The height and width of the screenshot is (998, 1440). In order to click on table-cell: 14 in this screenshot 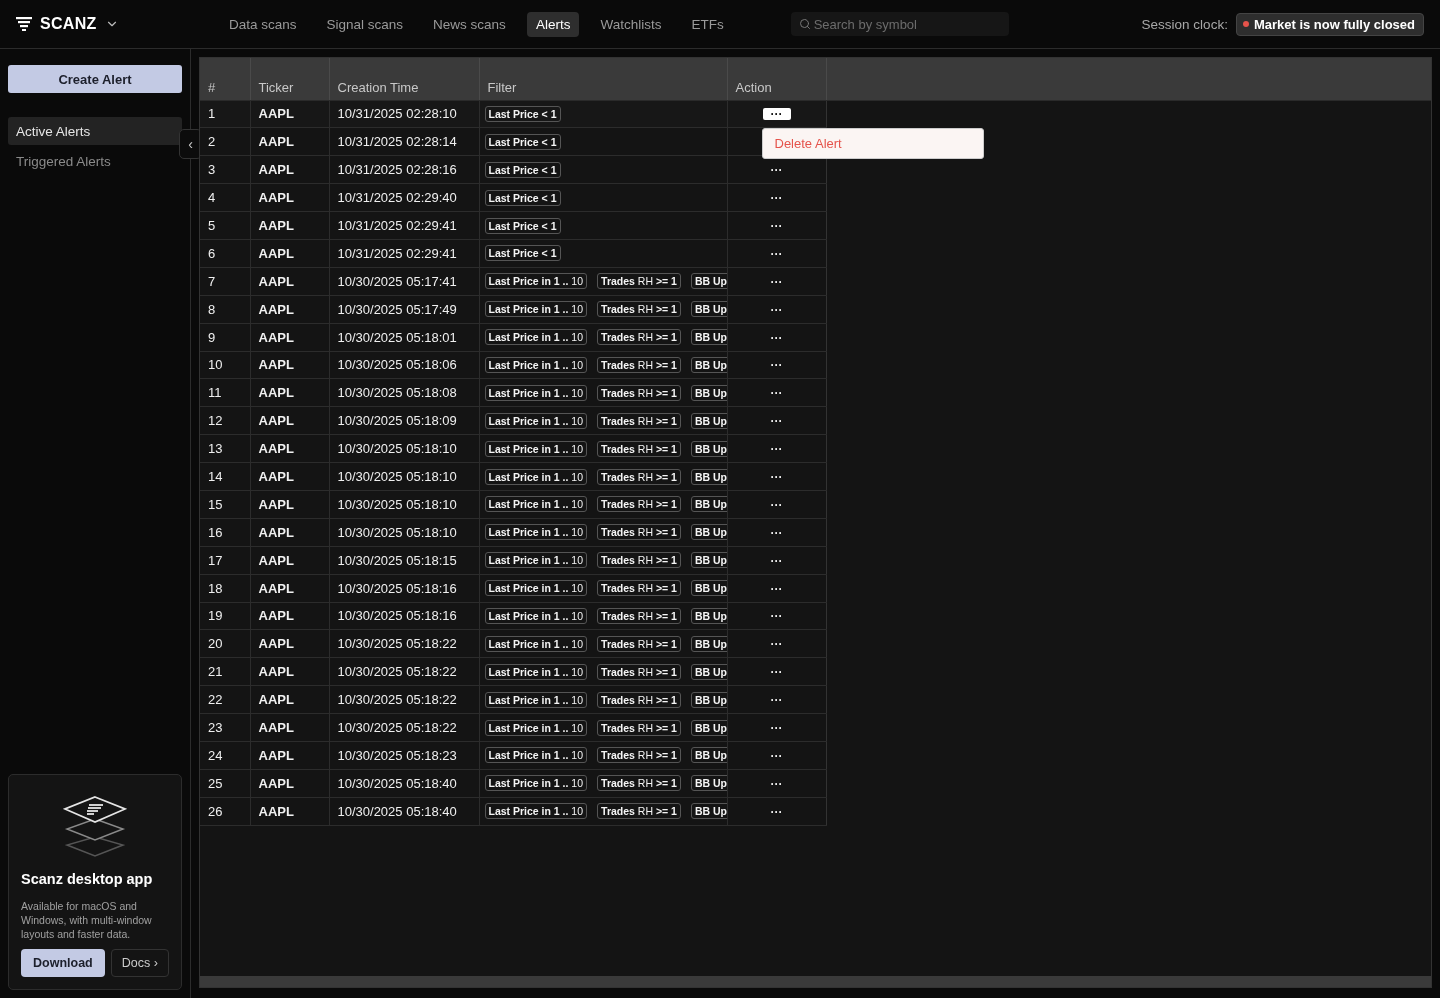, I will do `click(225, 476)`.